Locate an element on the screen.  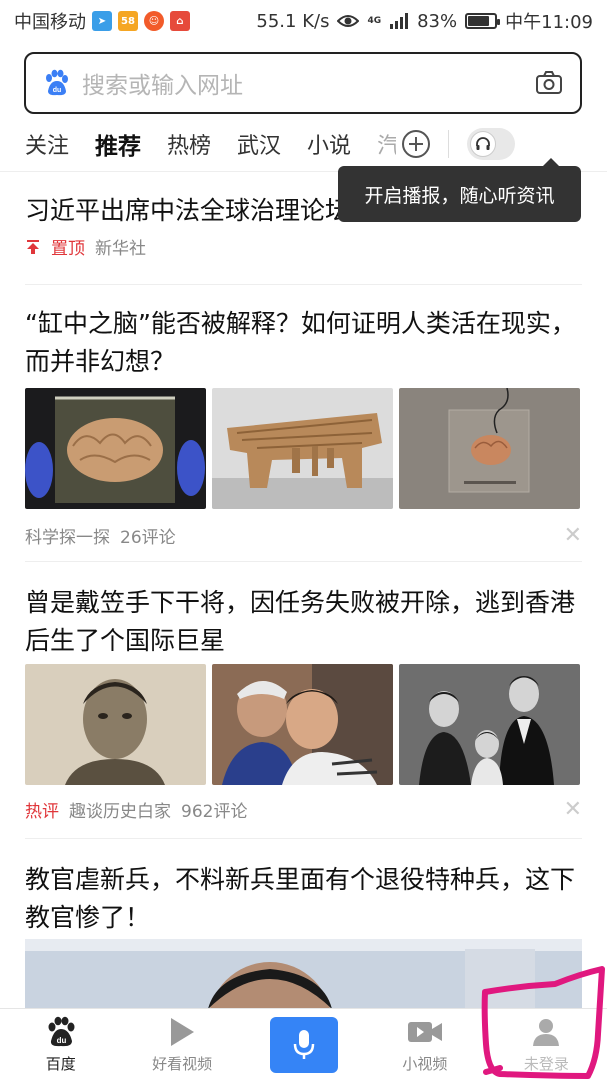
channel-tabs: 关注 推荐 热榜 武汉 小说 汽 is located at coordinates (303, 144).